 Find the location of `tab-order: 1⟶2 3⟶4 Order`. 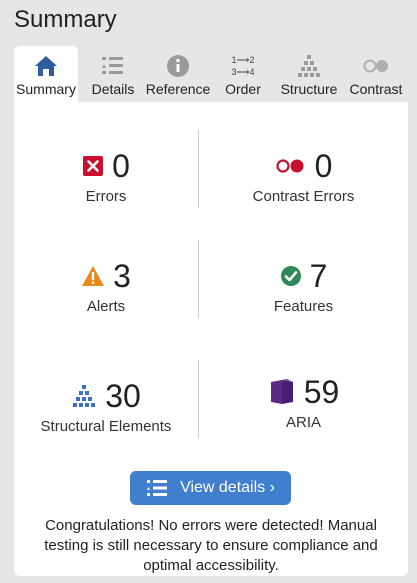

tab-order: 1⟶2 3⟶4 Order is located at coordinates (243, 74).